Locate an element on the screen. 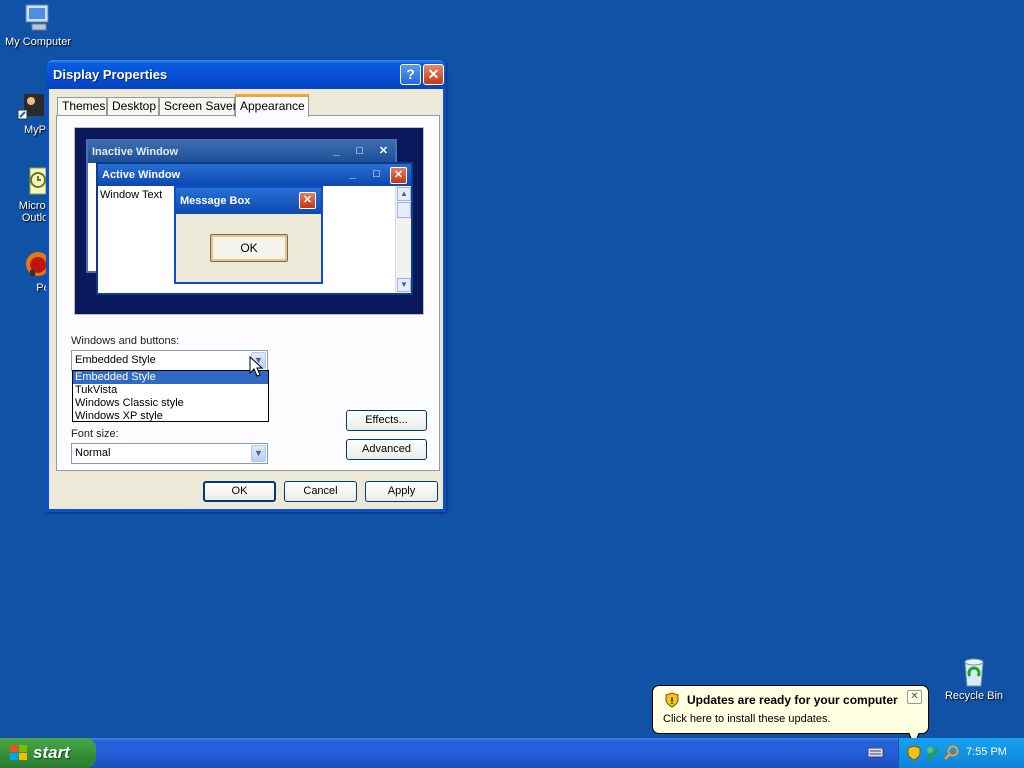 The width and height of the screenshot is (1024, 768). tab-appearance: Appearance is located at coordinates (272, 105).